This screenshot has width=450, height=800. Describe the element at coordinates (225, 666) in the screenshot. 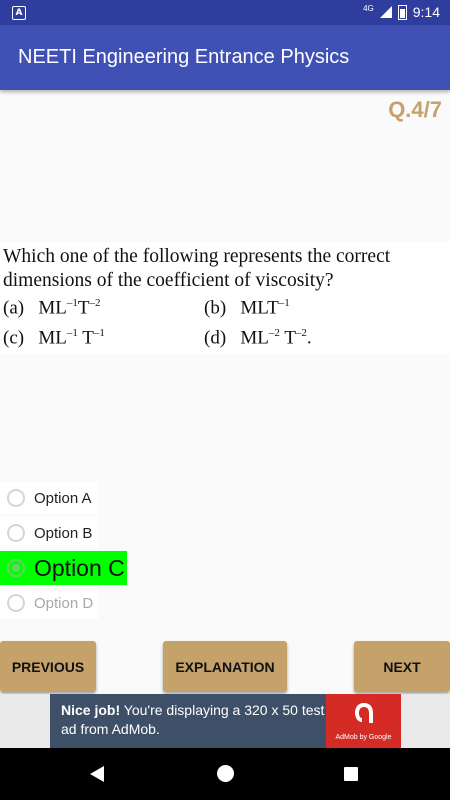

I see `explanation-button: EXPLANATION` at that location.